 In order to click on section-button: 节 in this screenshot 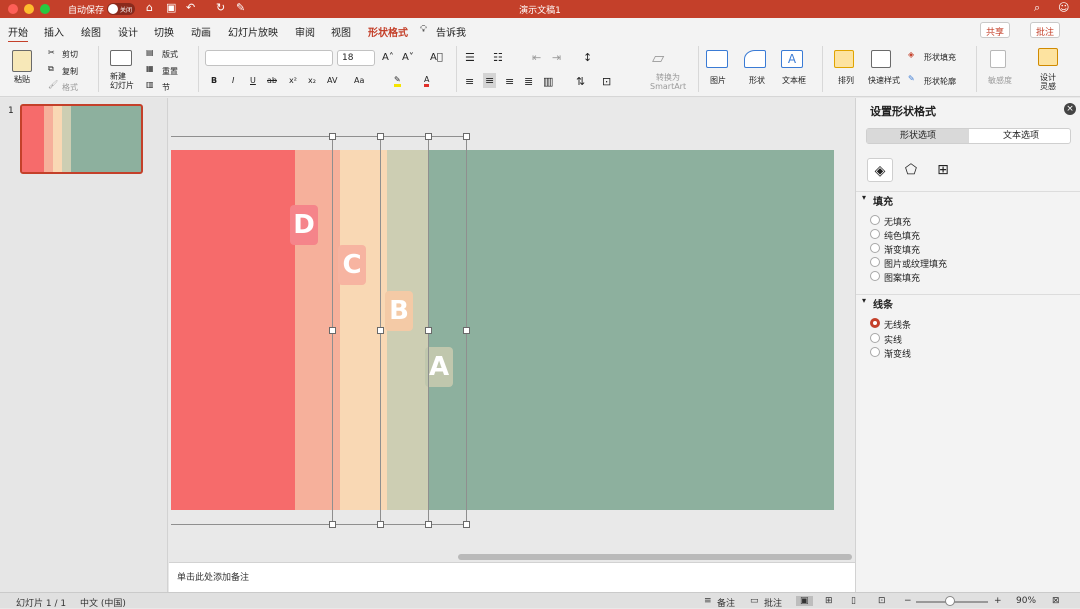, I will do `click(166, 87)`.